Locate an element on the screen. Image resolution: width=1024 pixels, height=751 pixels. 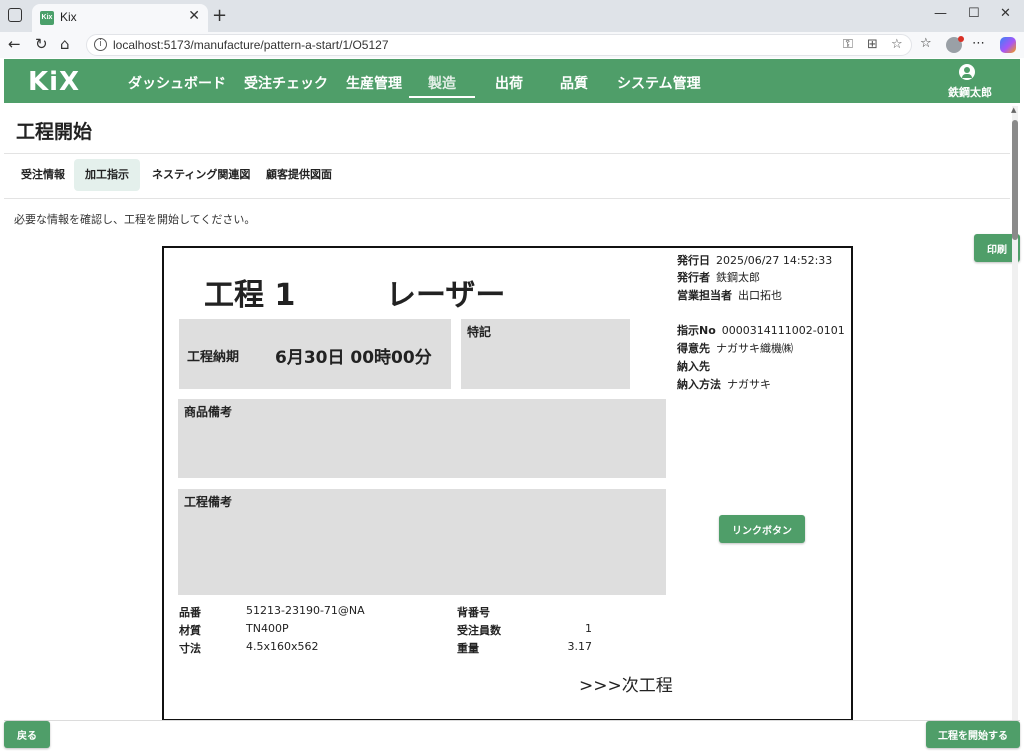
sales-rep-row: 営業担当者 出口拓也 is located at coordinates (729, 295).